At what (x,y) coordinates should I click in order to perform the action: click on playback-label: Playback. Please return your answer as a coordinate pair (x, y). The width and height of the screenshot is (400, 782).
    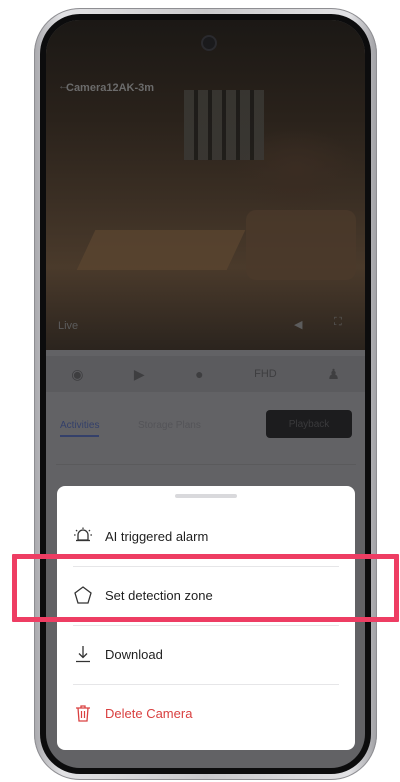
    Looking at the image, I should click on (309, 424).